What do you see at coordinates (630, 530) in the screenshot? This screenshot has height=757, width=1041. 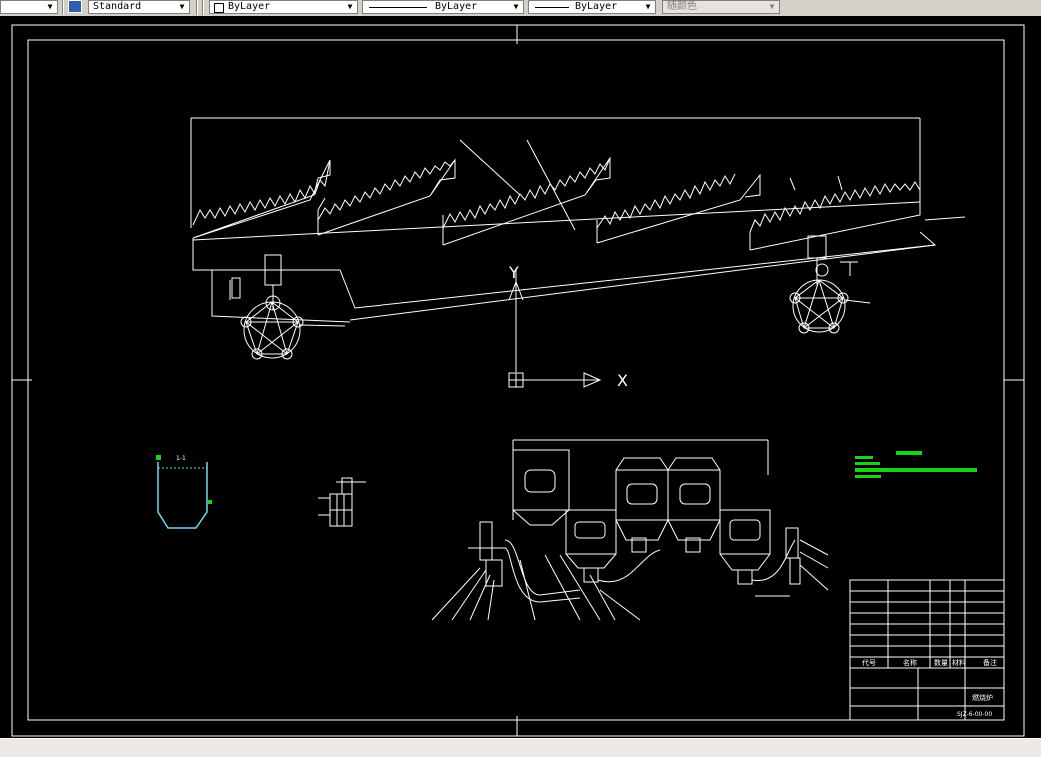 I see `side-elevation-view` at bounding box center [630, 530].